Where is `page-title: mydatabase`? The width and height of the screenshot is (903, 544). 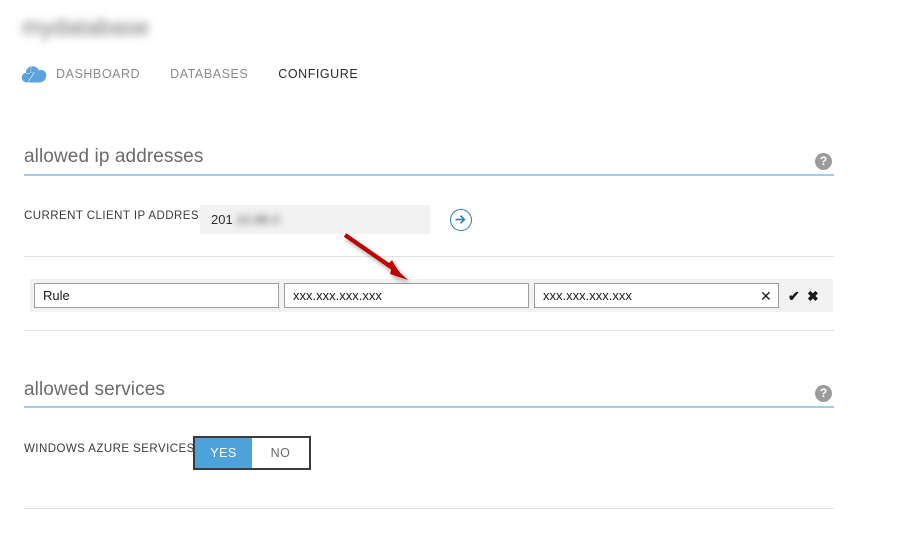 page-title: mydatabase is located at coordinates (86, 27).